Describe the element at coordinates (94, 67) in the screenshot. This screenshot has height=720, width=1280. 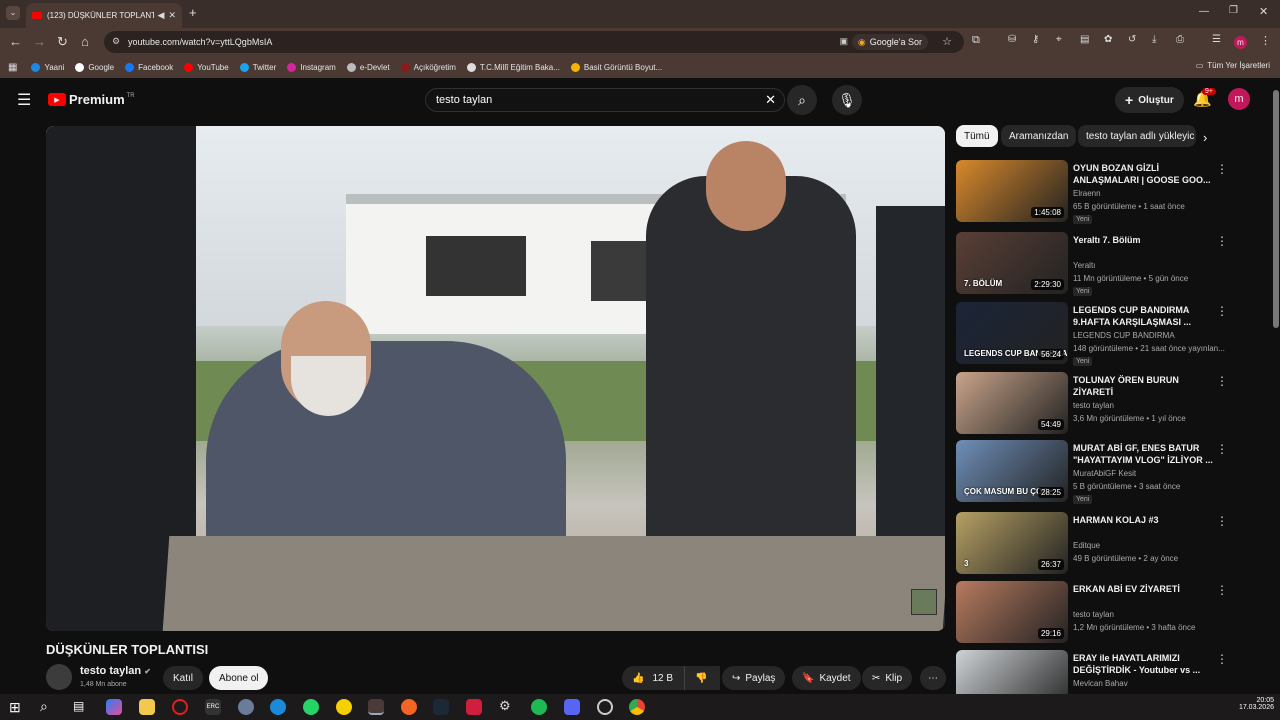
I see `bookmark-item: Google` at that location.